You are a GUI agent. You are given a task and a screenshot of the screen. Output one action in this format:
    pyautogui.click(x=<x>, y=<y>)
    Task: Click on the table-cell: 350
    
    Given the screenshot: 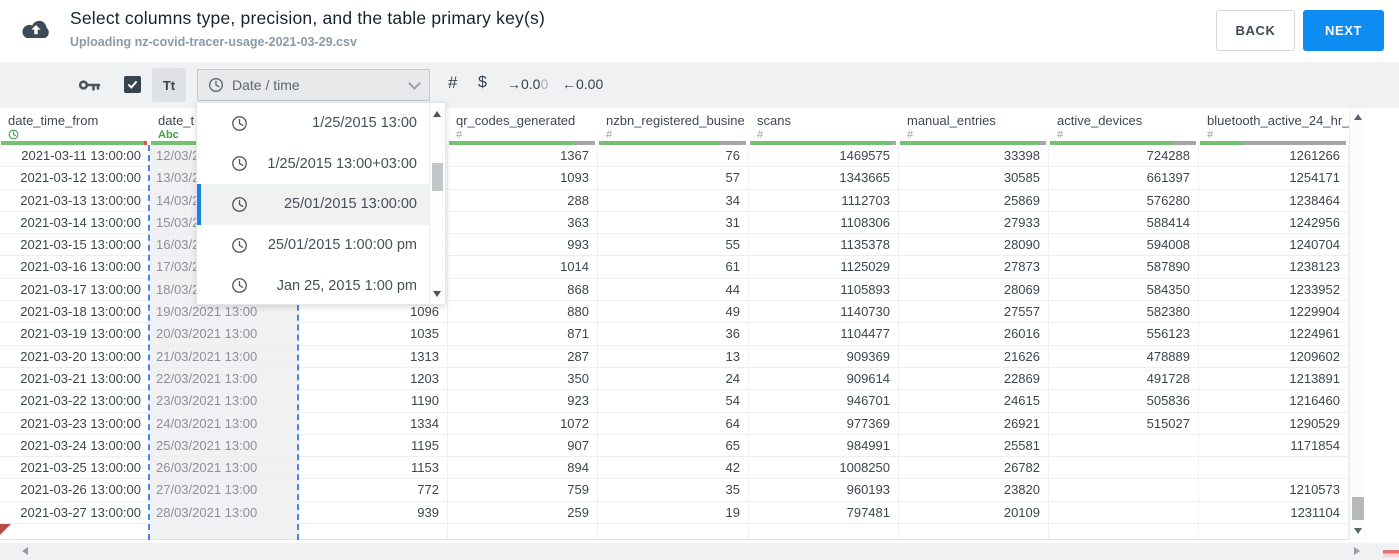 What is the action you would take?
    pyautogui.click(x=523, y=379)
    